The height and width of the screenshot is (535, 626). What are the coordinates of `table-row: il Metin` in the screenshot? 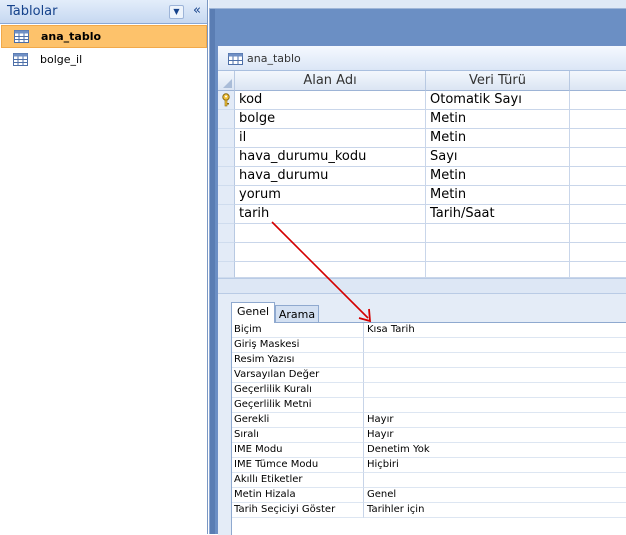 It's located at (422, 138).